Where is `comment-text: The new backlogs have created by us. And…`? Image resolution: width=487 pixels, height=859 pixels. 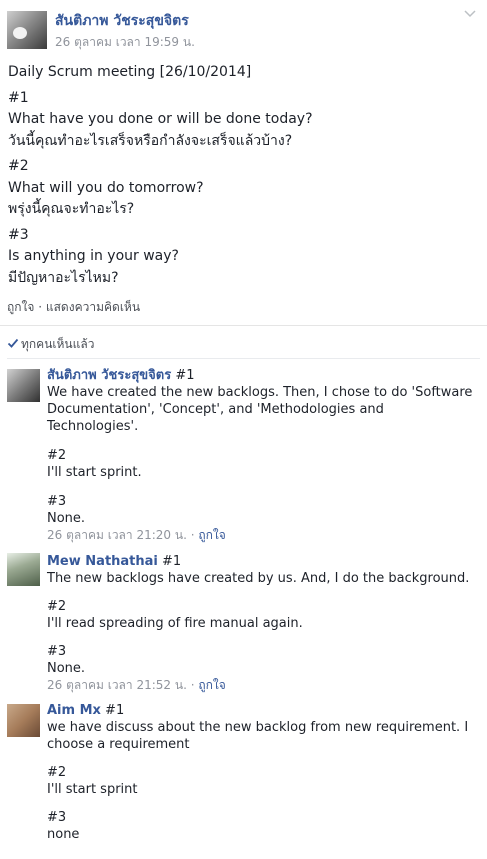 comment-text: The new backlogs have created by us. And… is located at coordinates (258, 578).